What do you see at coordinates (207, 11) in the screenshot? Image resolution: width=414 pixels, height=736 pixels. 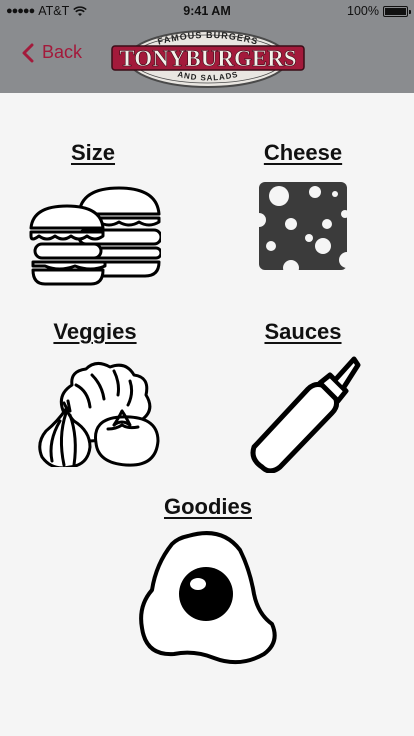 I see `status-bar: ●●●●● AT&T 9:41 AM 100%` at bounding box center [207, 11].